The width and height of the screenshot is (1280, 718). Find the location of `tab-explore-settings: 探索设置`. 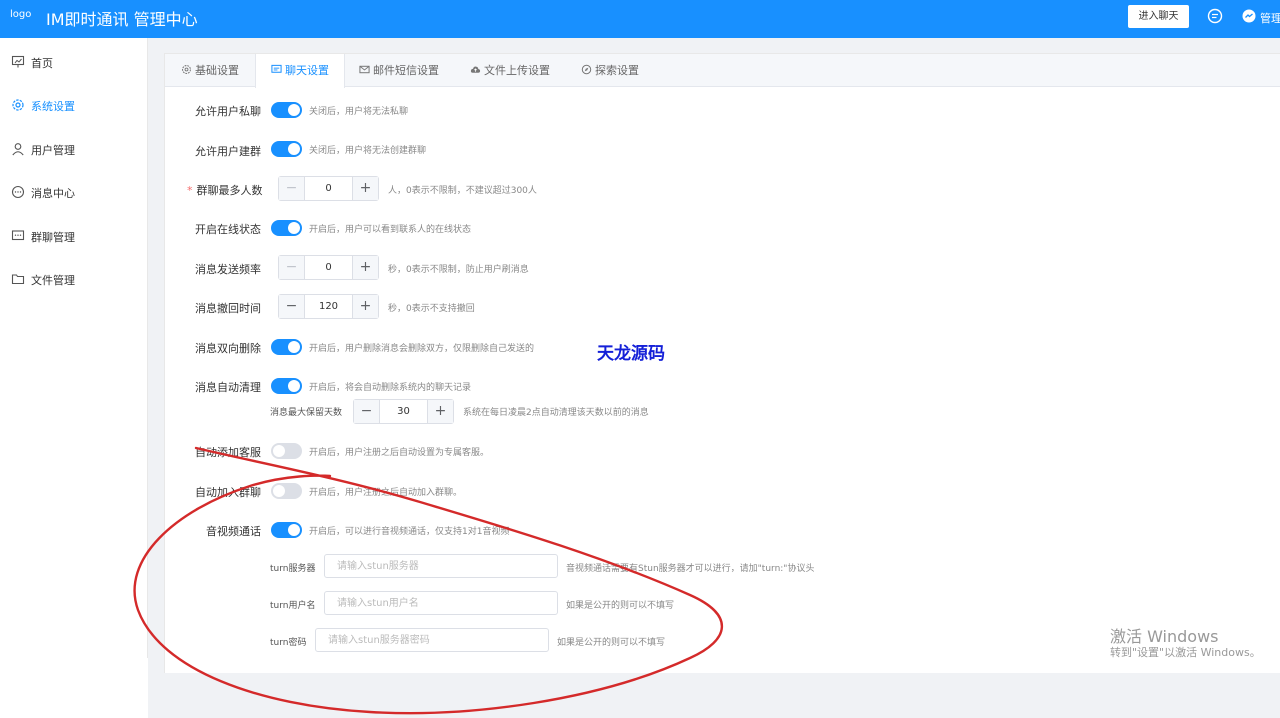

tab-explore-settings: 探索设置 is located at coordinates (610, 70).